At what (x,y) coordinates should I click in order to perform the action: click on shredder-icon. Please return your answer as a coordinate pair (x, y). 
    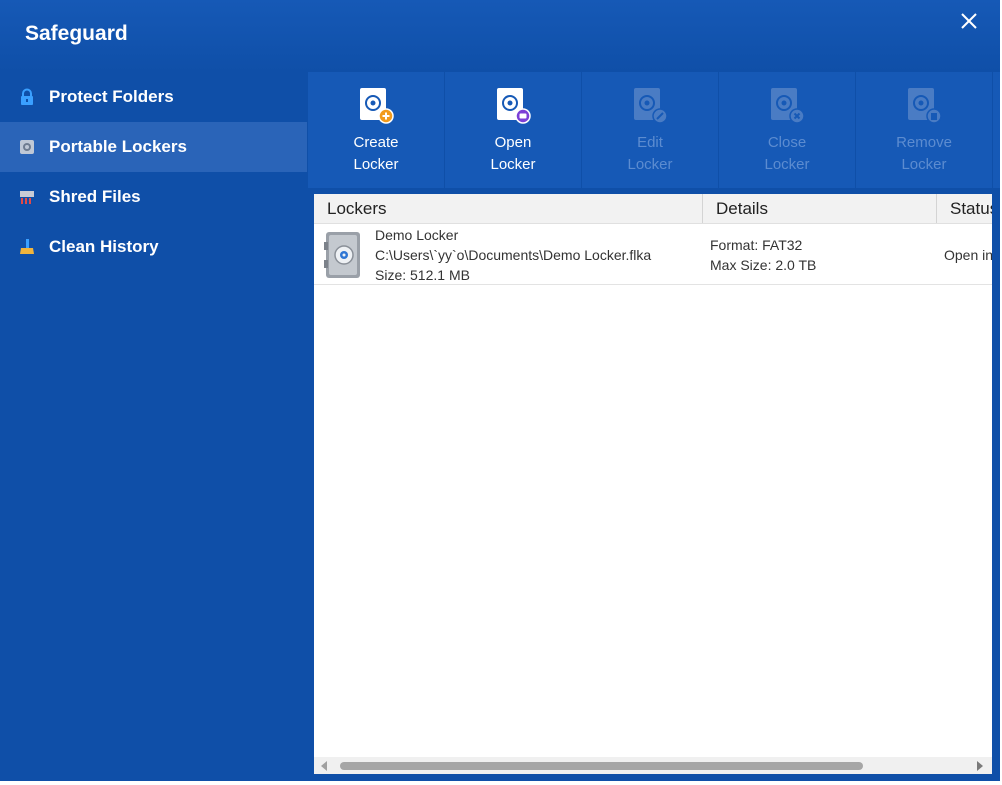
    Looking at the image, I should click on (27, 197).